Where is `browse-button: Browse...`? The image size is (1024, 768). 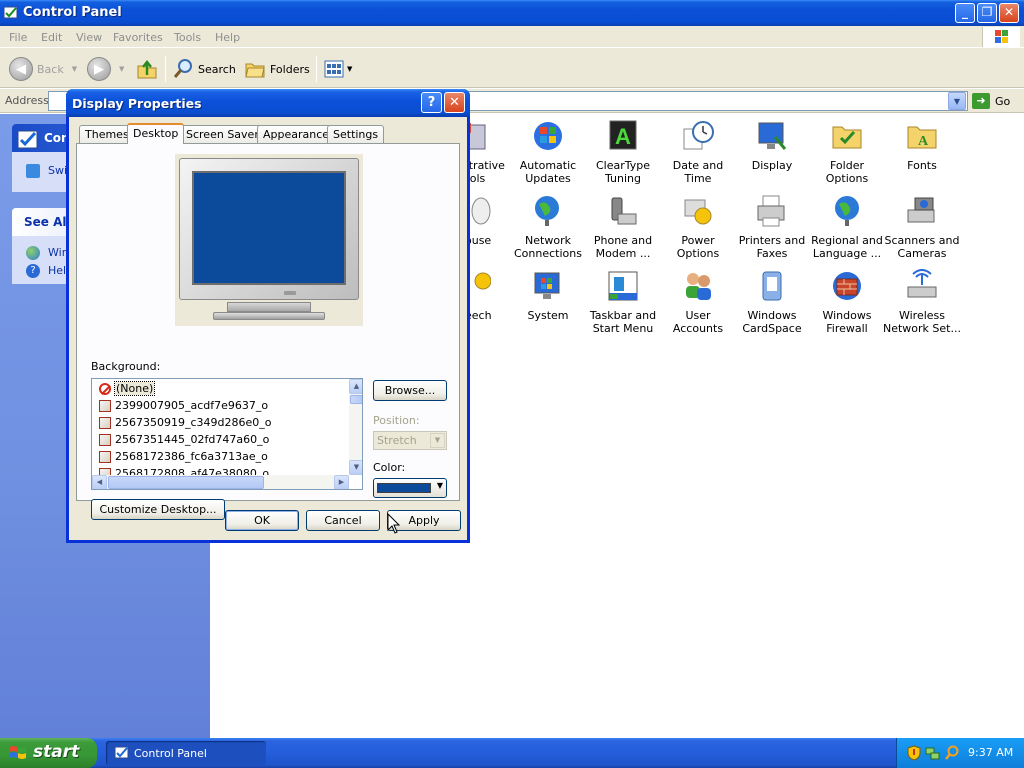 browse-button: Browse... is located at coordinates (410, 390).